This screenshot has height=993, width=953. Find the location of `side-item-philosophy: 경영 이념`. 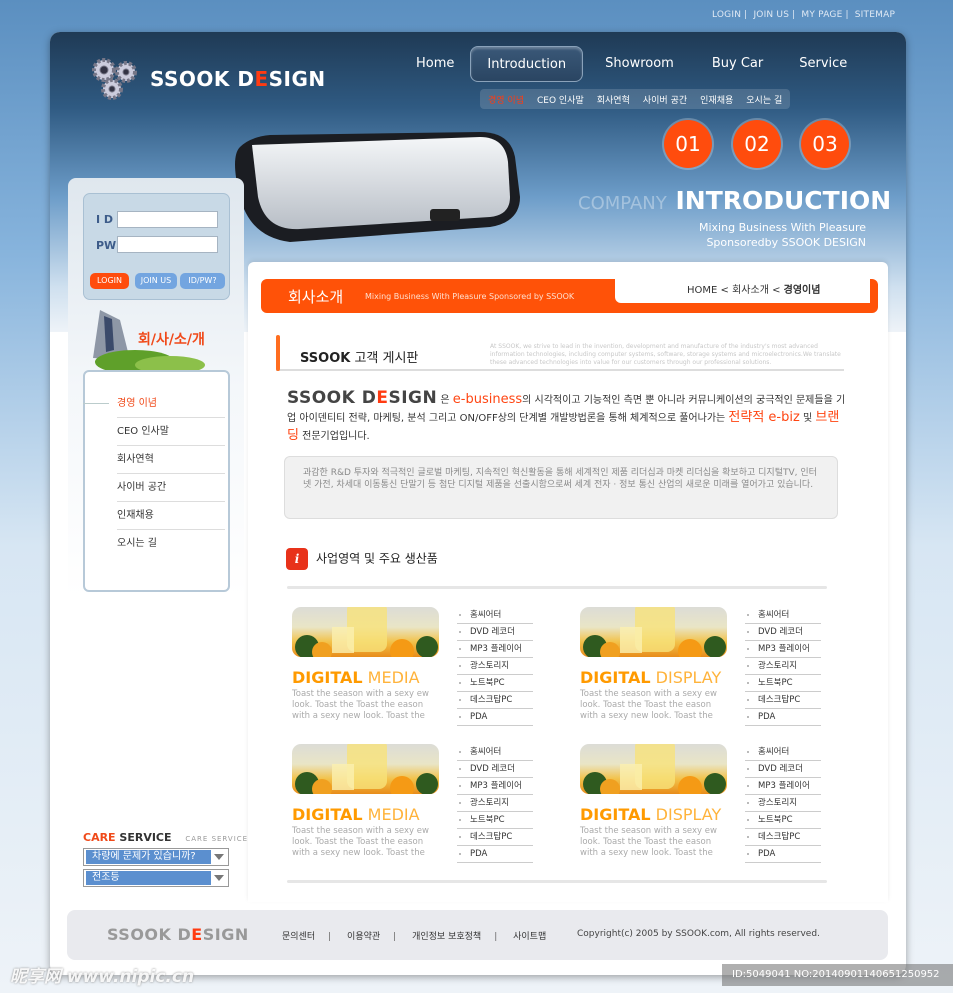

side-item-philosophy: 경영 이념 is located at coordinates (171, 404).